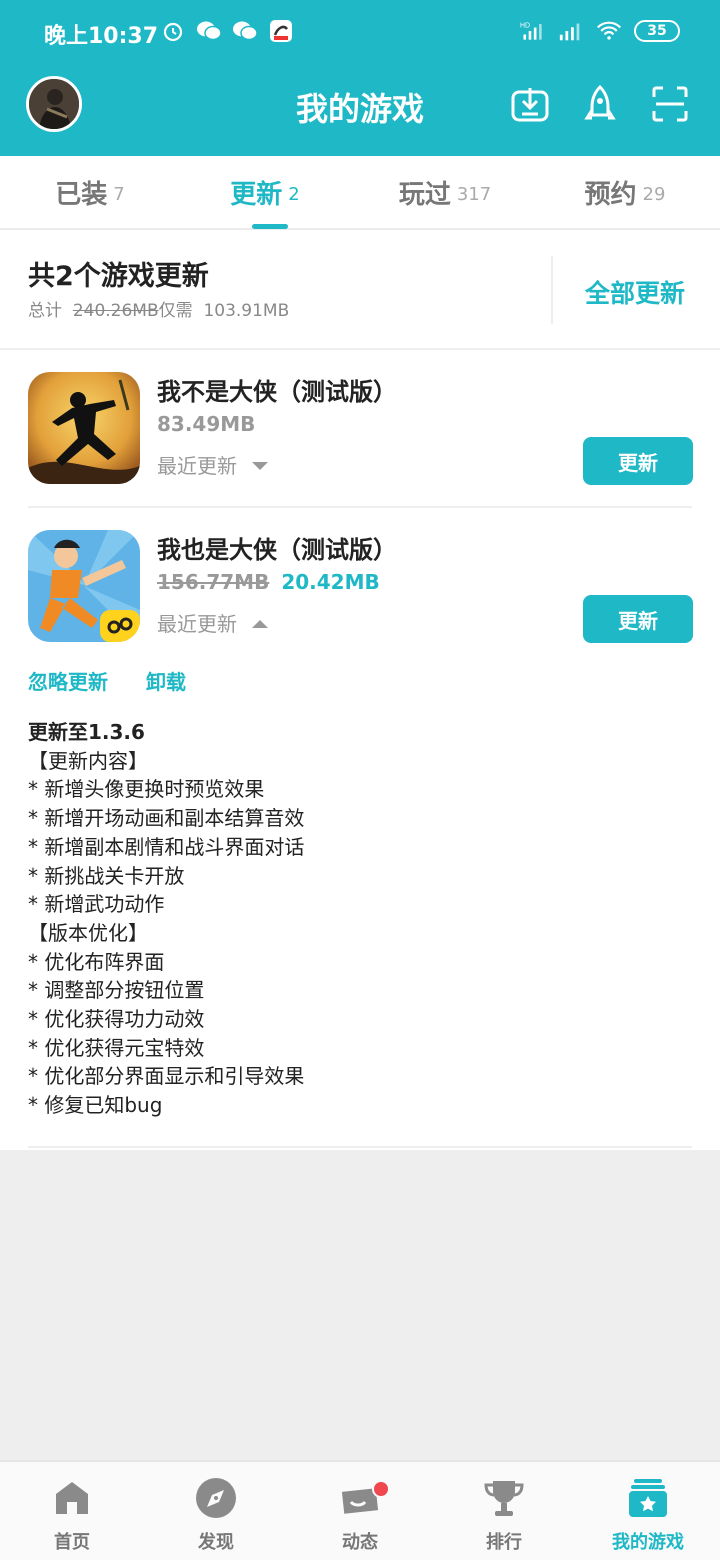 The image size is (720, 1560). I want to click on trophy-icon, so click(504, 1498).